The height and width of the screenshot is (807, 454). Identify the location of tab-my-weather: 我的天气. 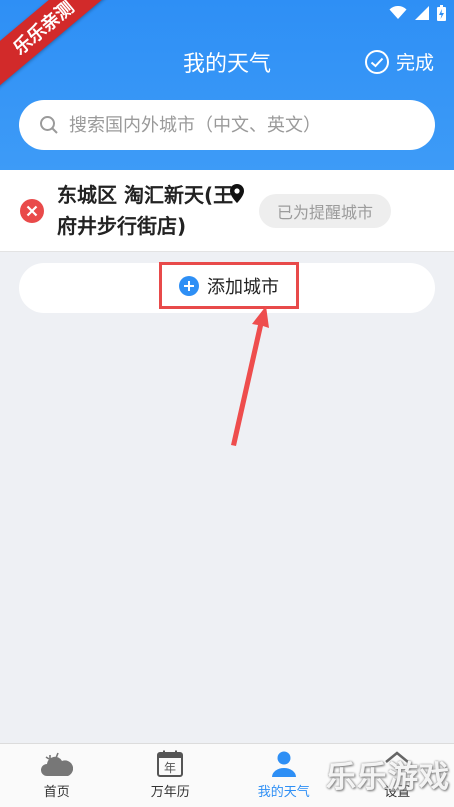
(284, 775).